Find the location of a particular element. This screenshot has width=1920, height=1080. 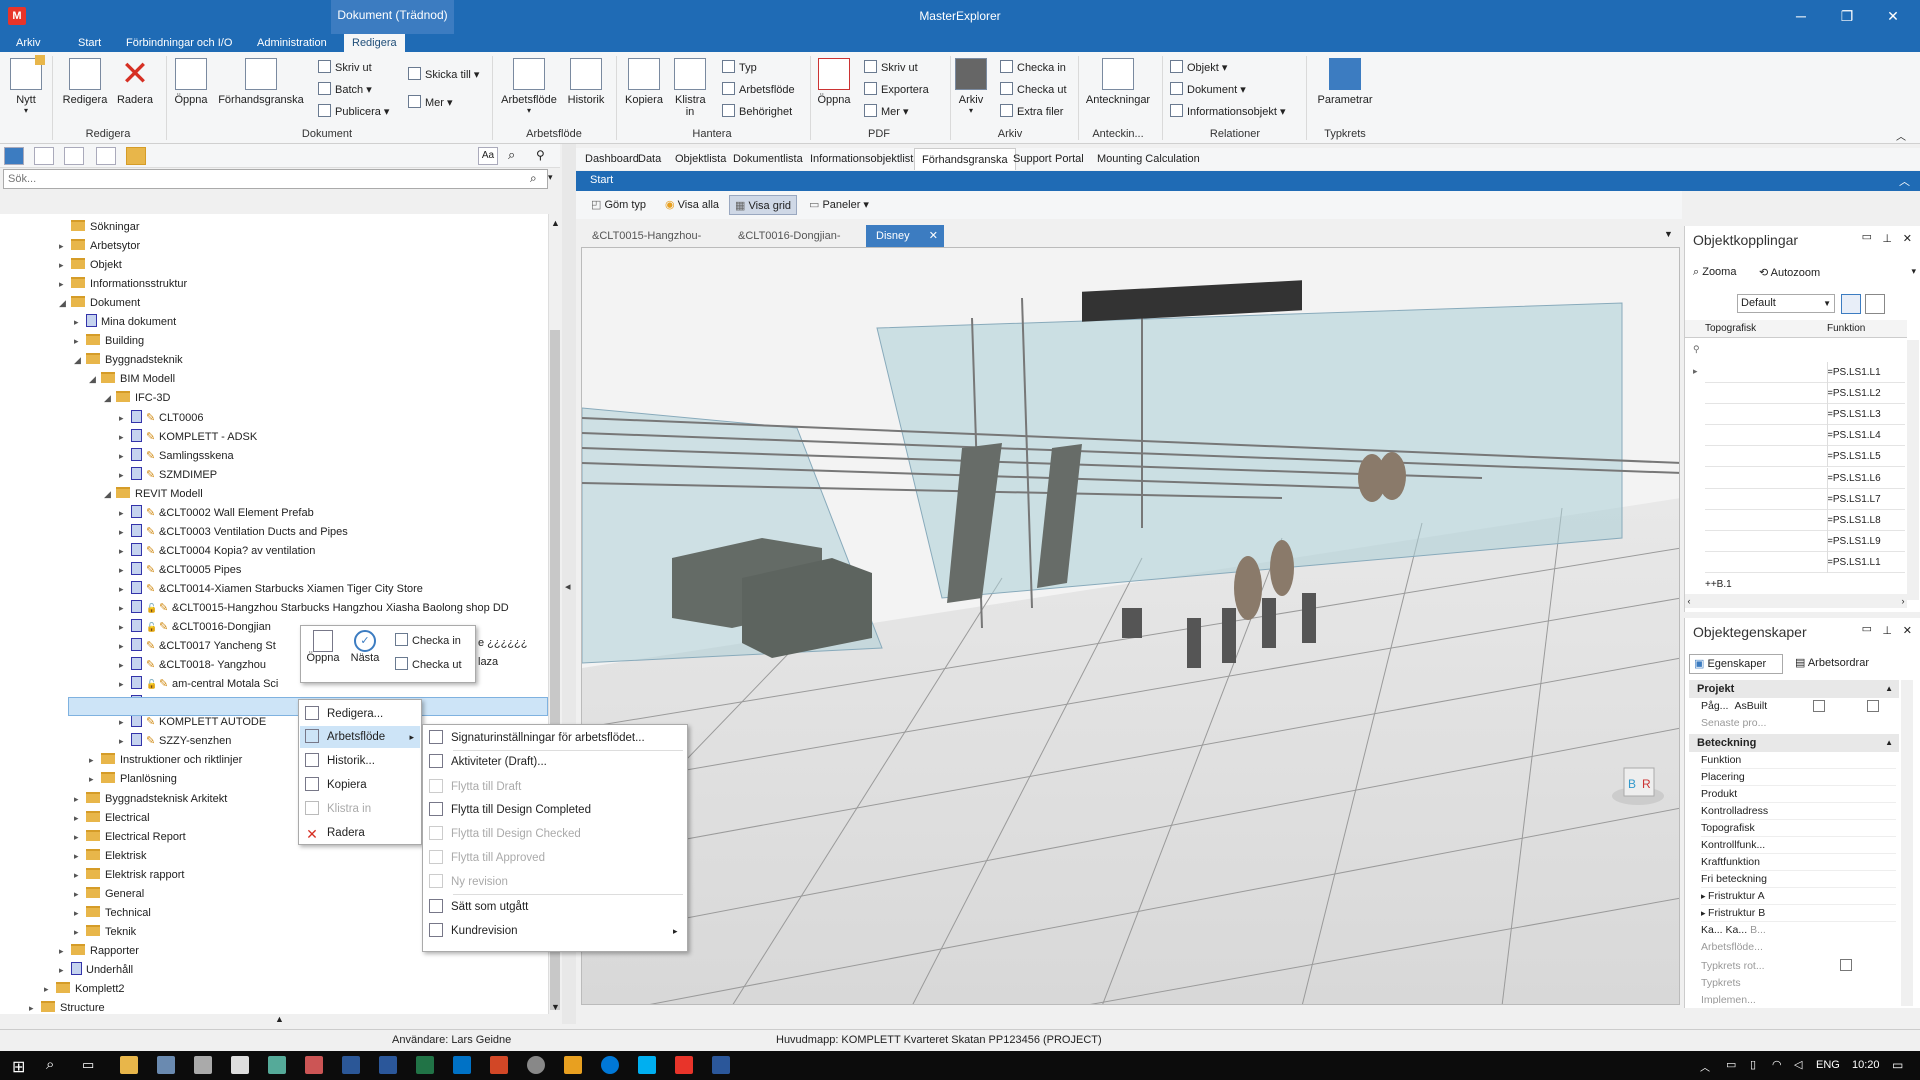

tree-node: ◢ Dokument is located at coordinates (99, 303).